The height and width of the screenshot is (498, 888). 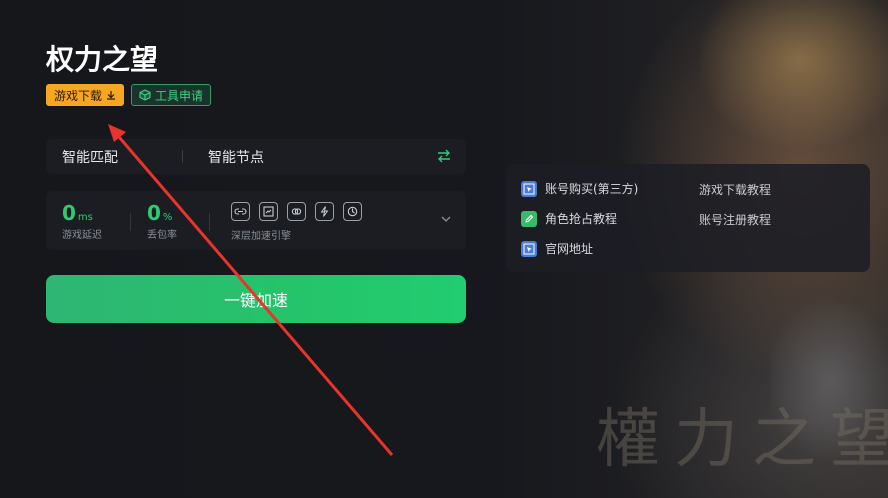 I want to click on cube-icon, so click(x=145, y=95).